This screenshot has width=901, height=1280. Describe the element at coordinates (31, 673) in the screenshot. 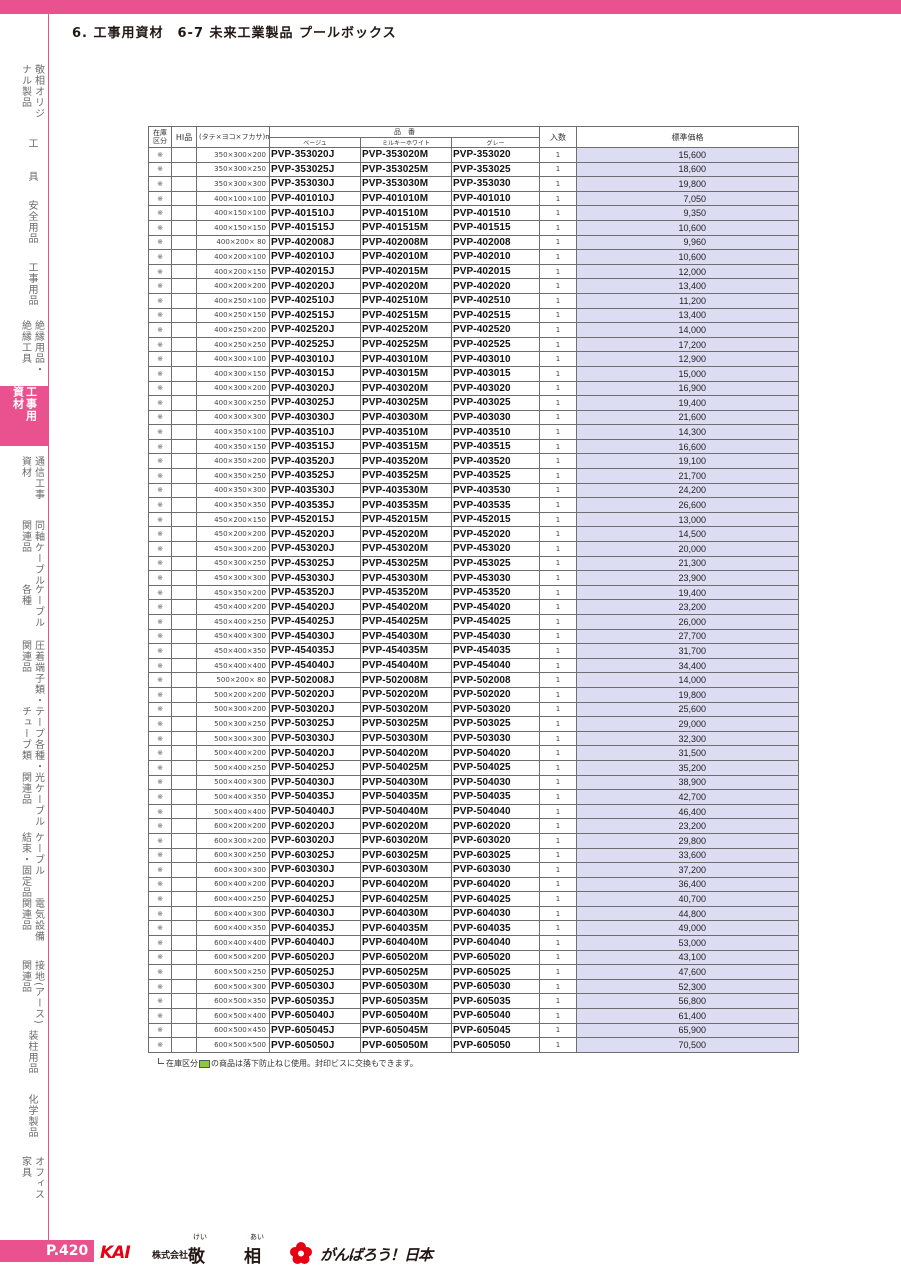

I see `sidebar-category-9: 圧着端子類・ 関連品` at that location.